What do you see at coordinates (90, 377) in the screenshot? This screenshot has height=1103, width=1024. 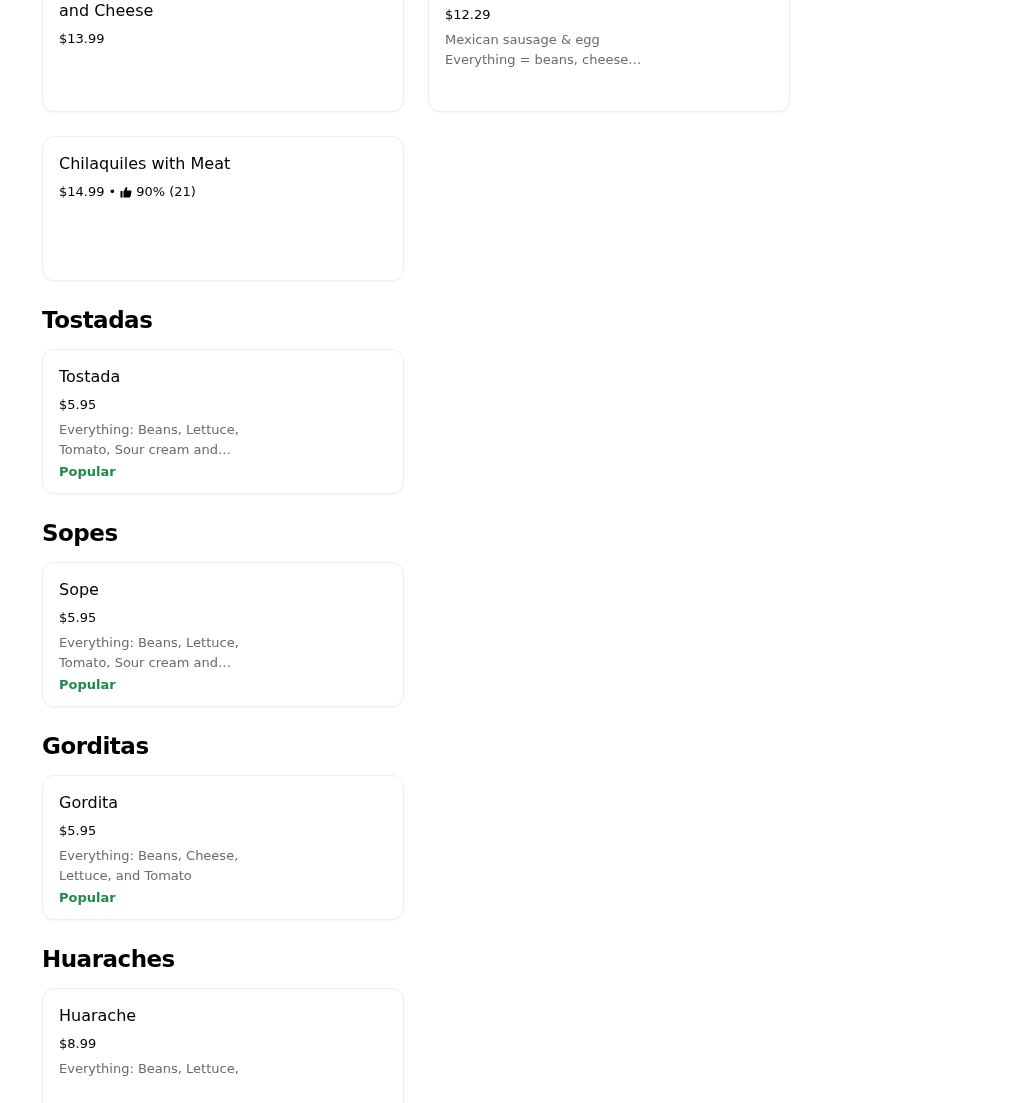 I see `item-title: Tostada` at bounding box center [90, 377].